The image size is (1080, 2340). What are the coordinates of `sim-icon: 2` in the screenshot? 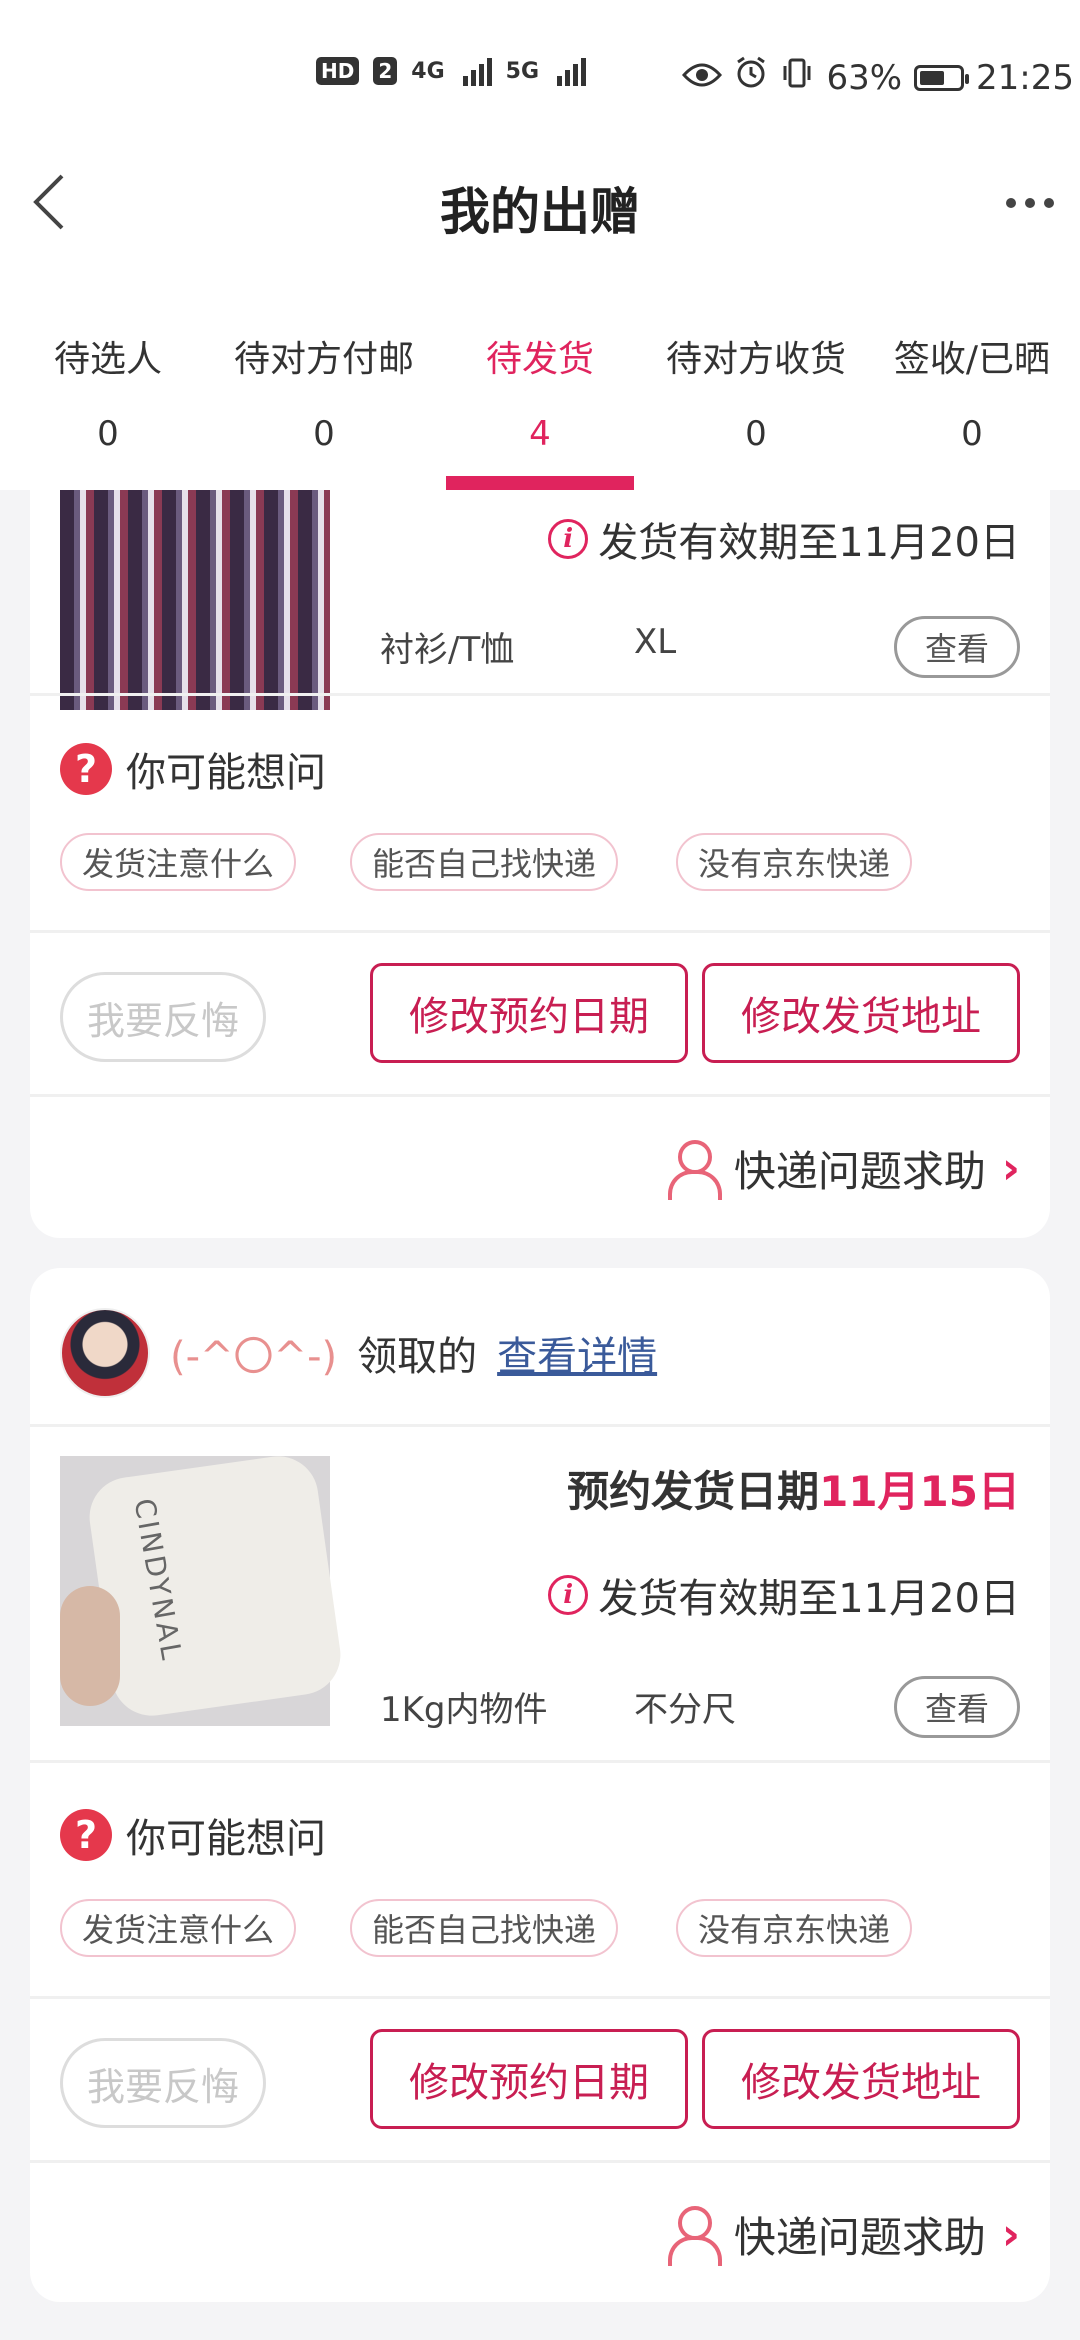 It's located at (385, 71).